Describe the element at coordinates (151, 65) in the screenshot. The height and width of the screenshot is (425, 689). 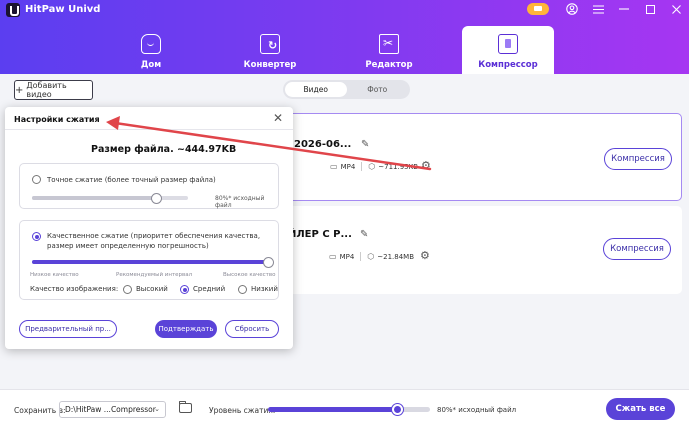
I see `tab-label: Дом` at that location.